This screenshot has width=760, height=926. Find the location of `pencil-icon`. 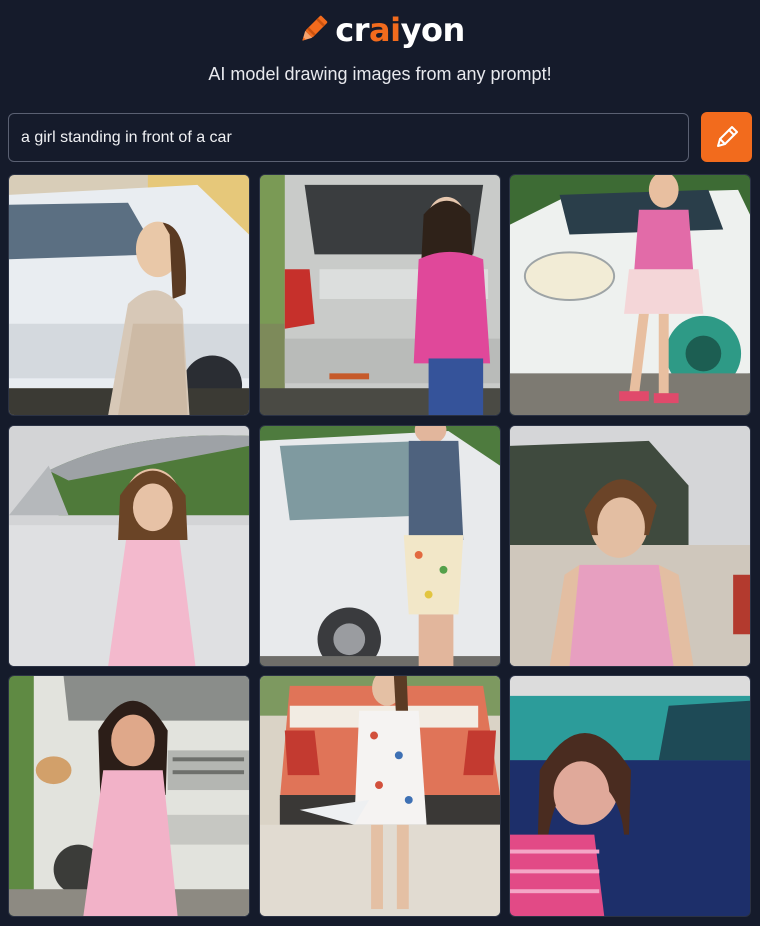

pencil-icon is located at coordinates (727, 136).